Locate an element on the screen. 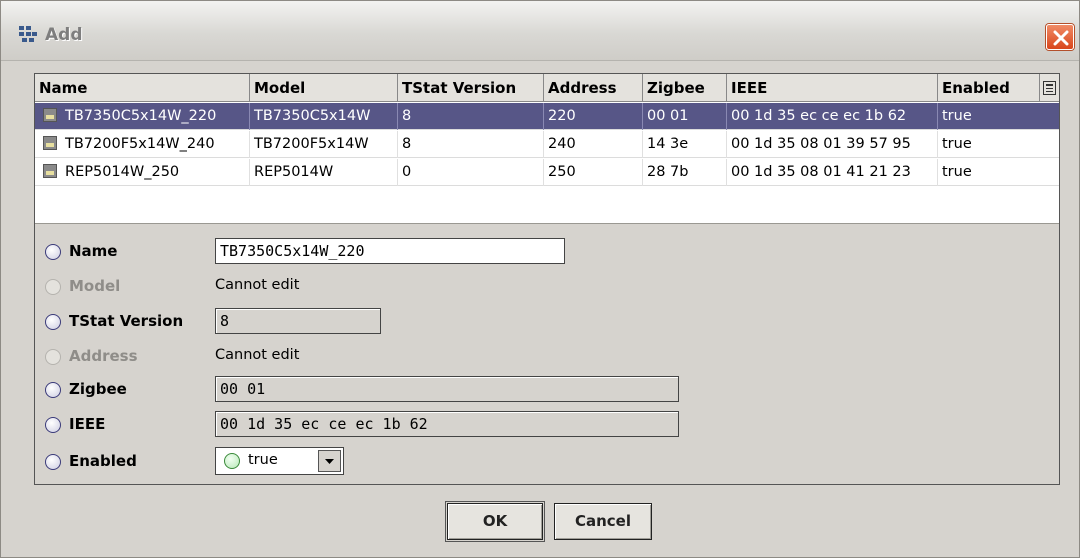 The height and width of the screenshot is (558, 1080). network-icon is located at coordinates (28, 34).